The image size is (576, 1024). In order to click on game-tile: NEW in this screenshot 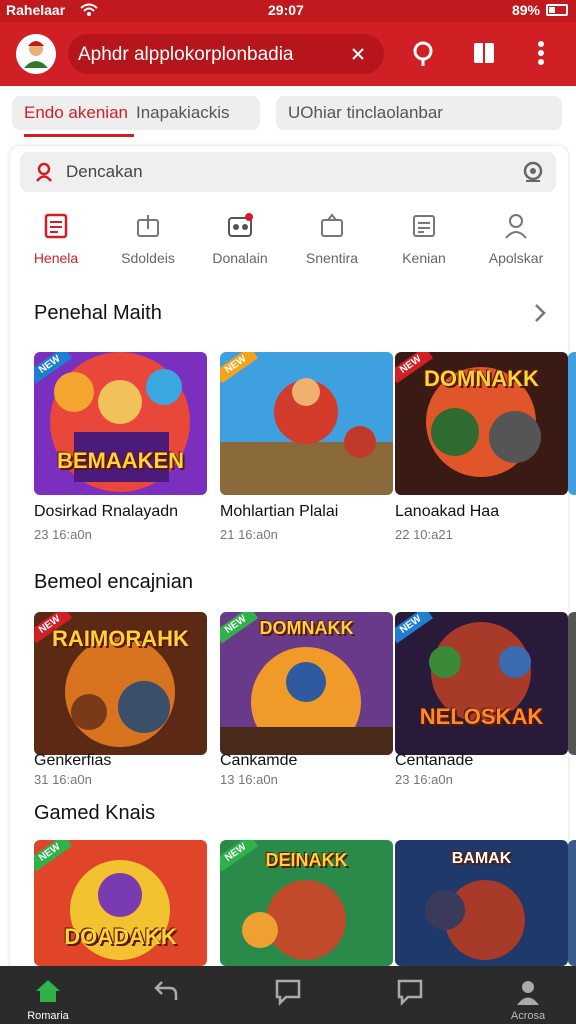, I will do `click(306, 423)`.